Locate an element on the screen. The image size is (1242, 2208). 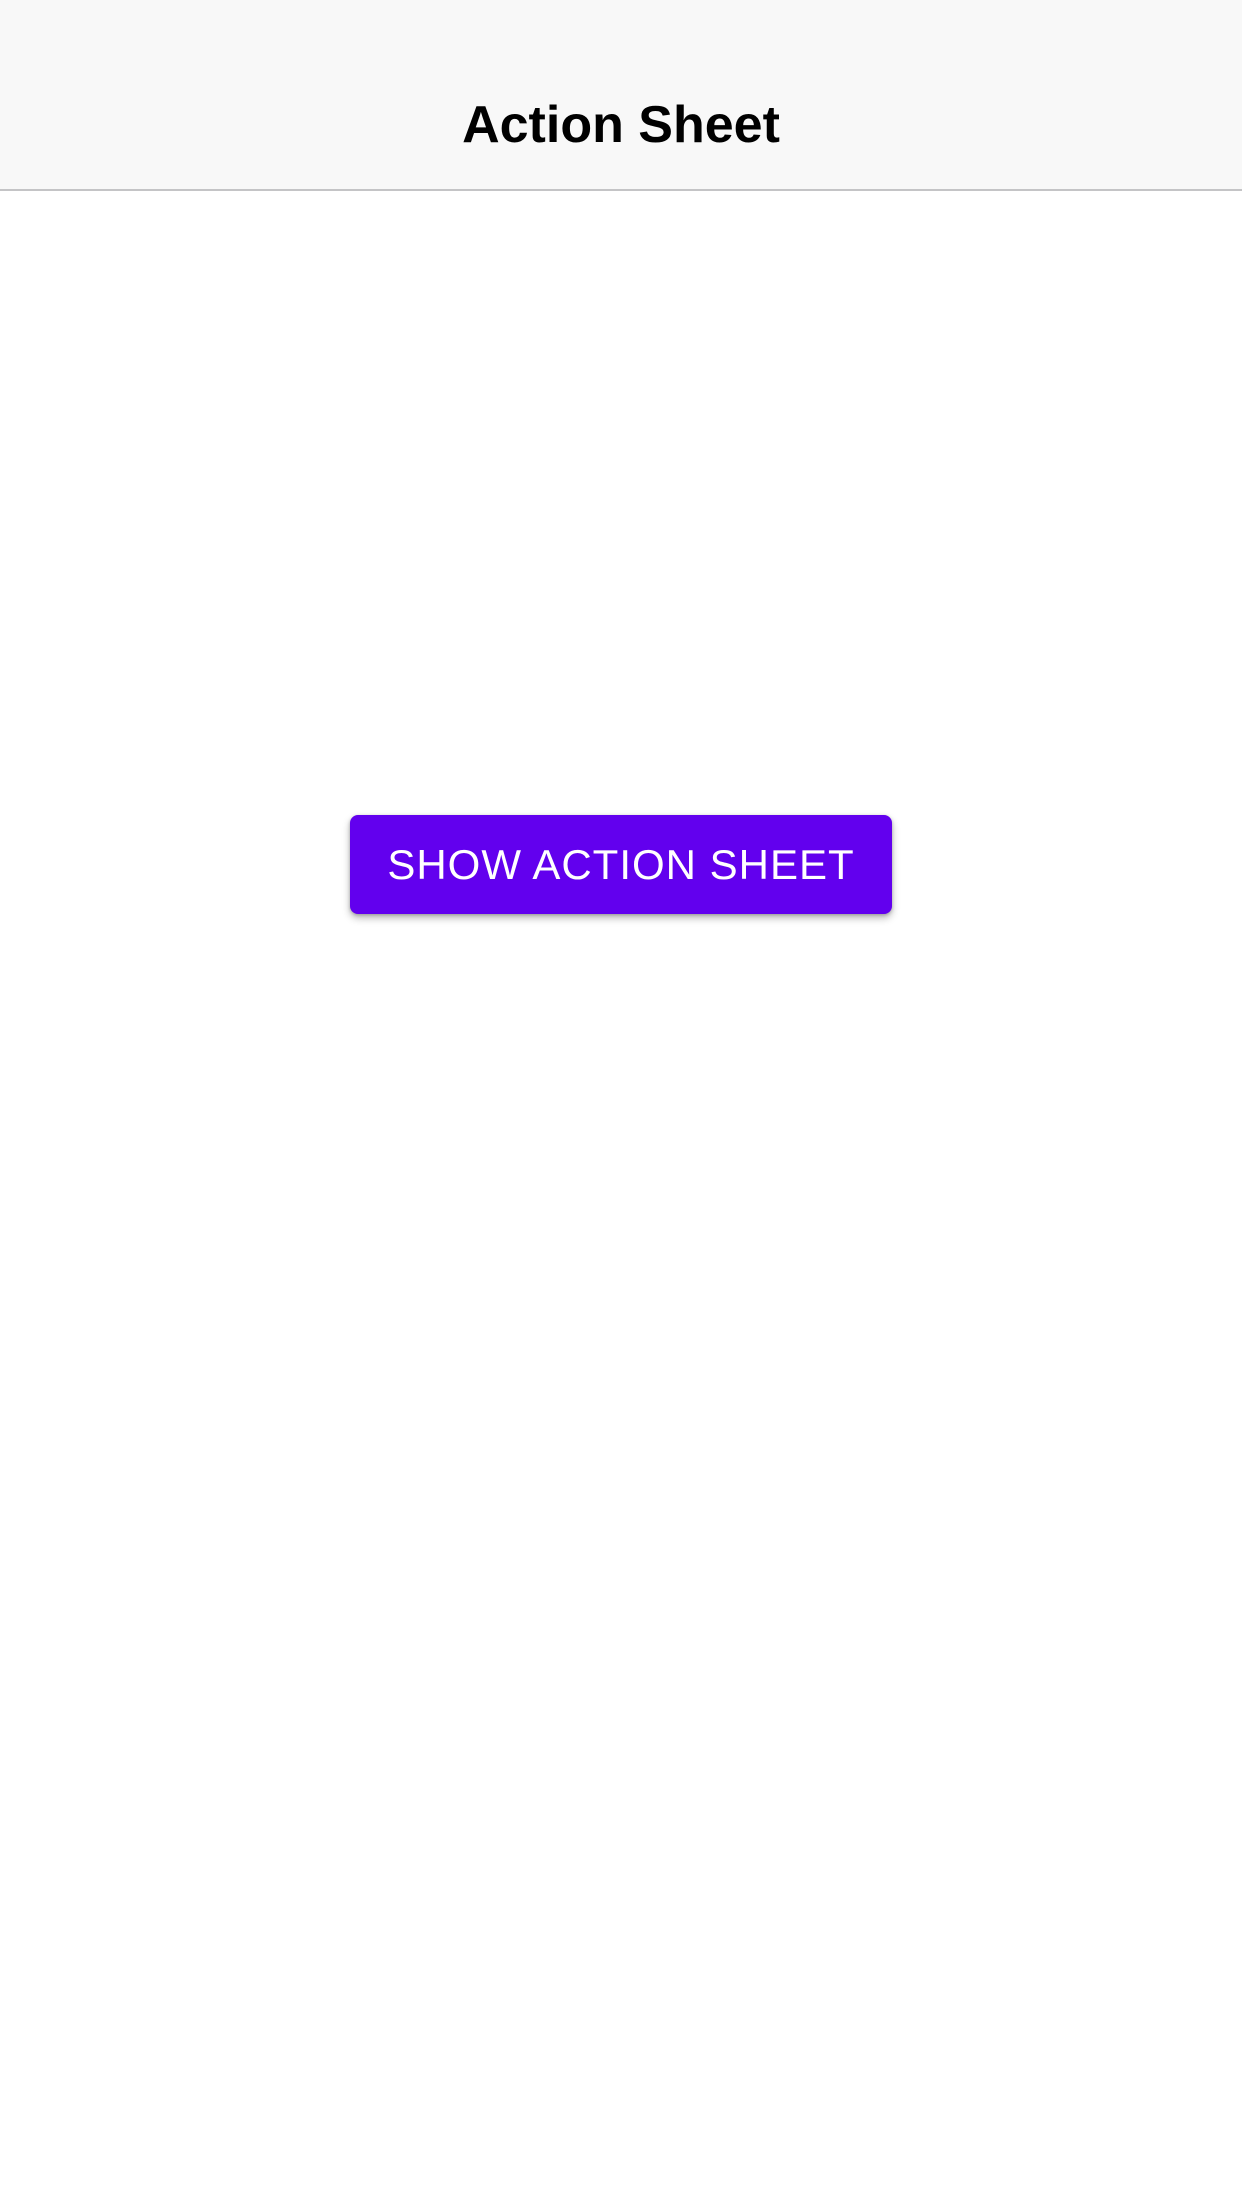
navigation-bar: Action Sheet is located at coordinates (621, 95).